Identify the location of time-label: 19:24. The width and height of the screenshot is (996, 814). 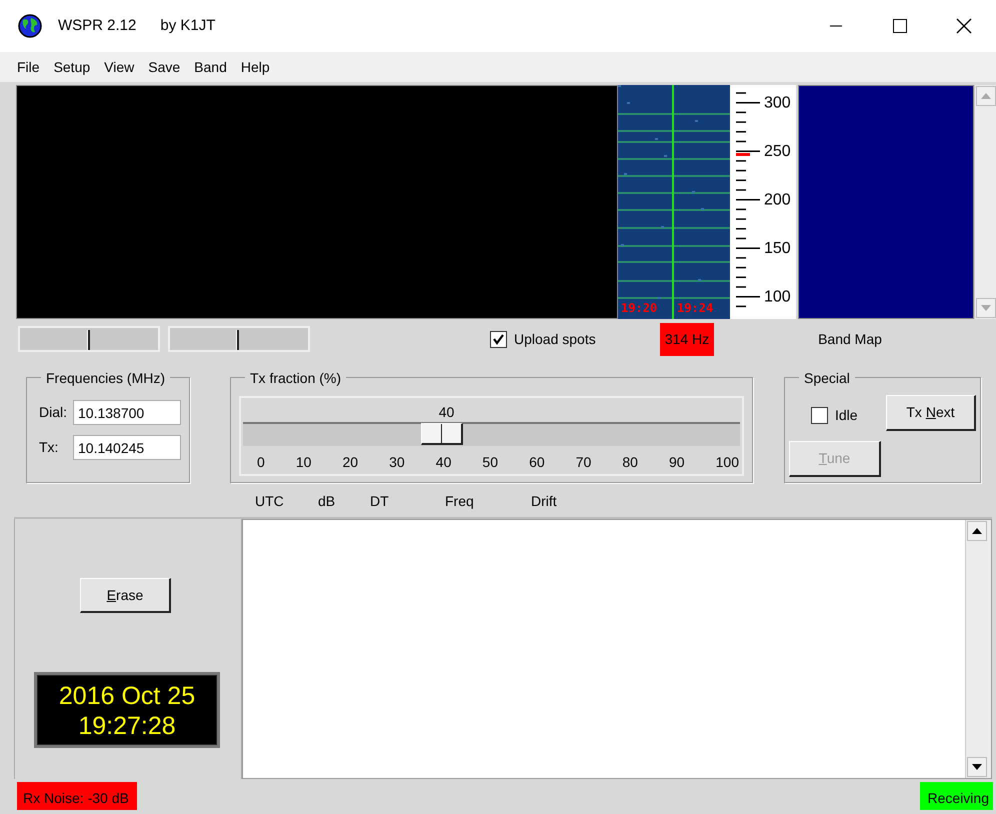
(695, 308).